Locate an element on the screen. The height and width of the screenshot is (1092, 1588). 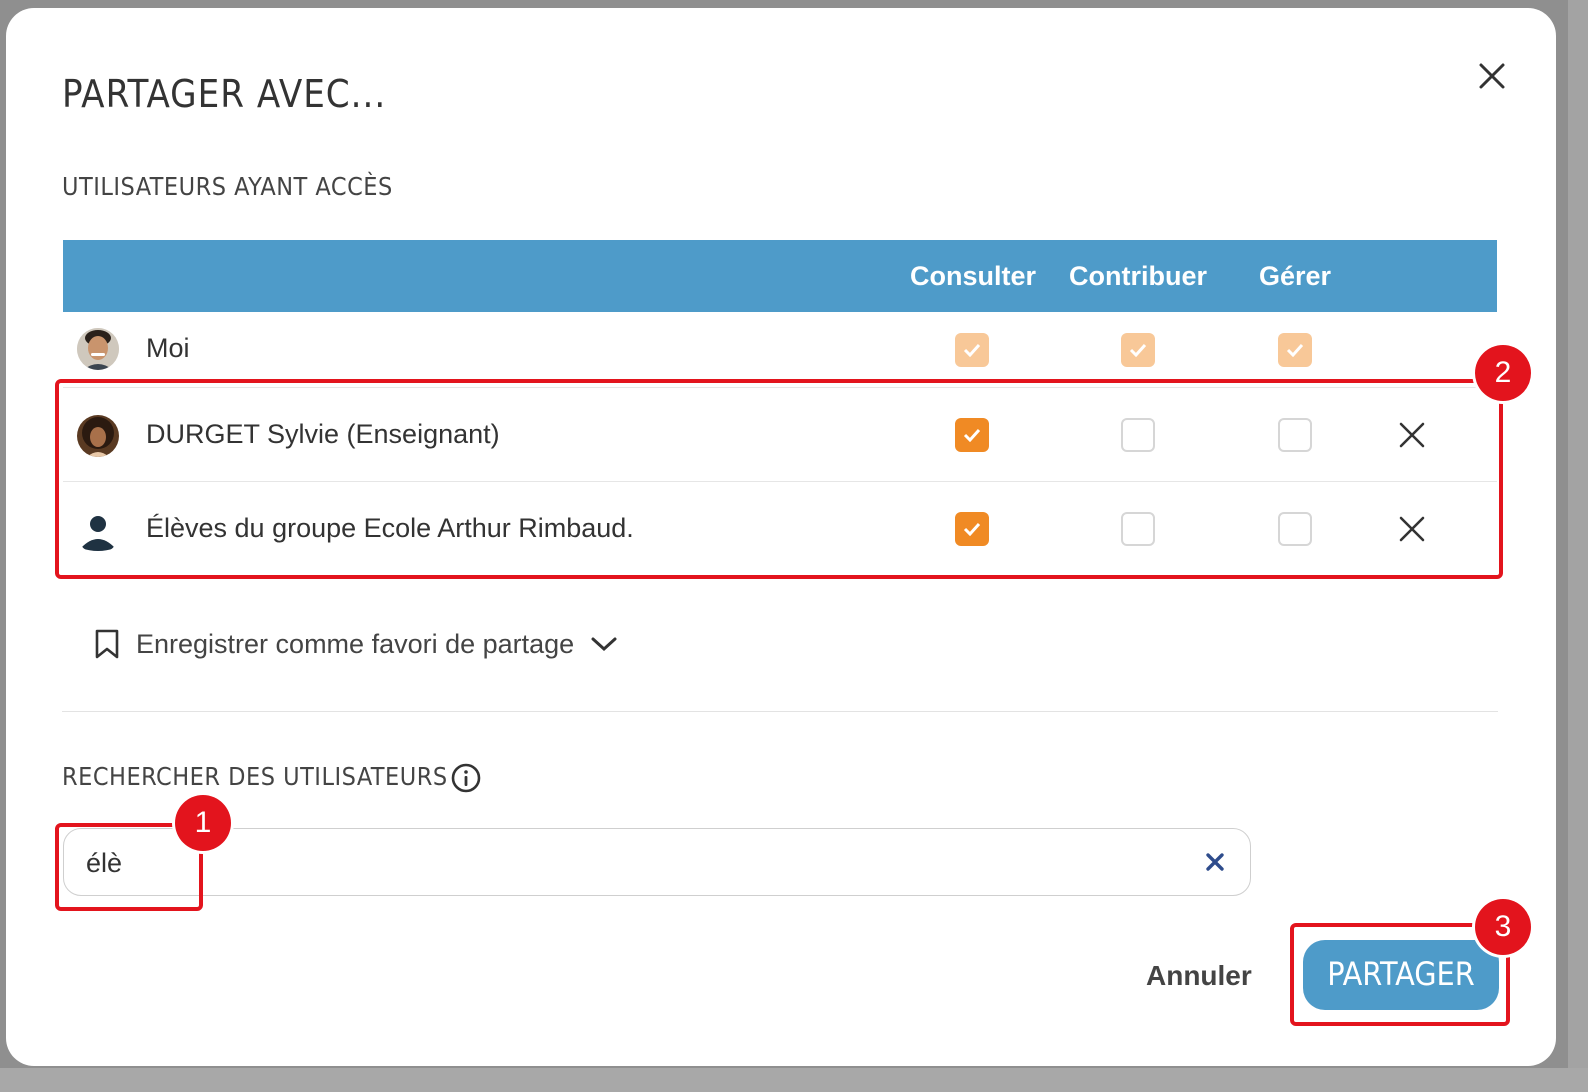
table-row: Moi is located at coordinates (780, 350).